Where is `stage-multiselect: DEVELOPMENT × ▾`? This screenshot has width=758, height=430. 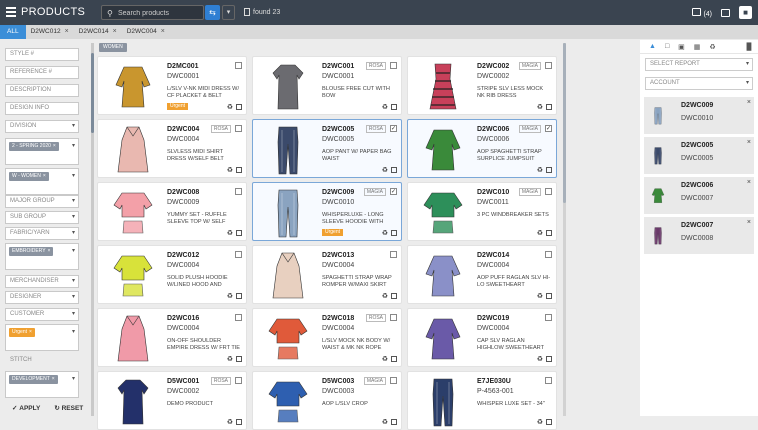 stage-multiselect: DEVELOPMENT × ▾ is located at coordinates (42, 384).